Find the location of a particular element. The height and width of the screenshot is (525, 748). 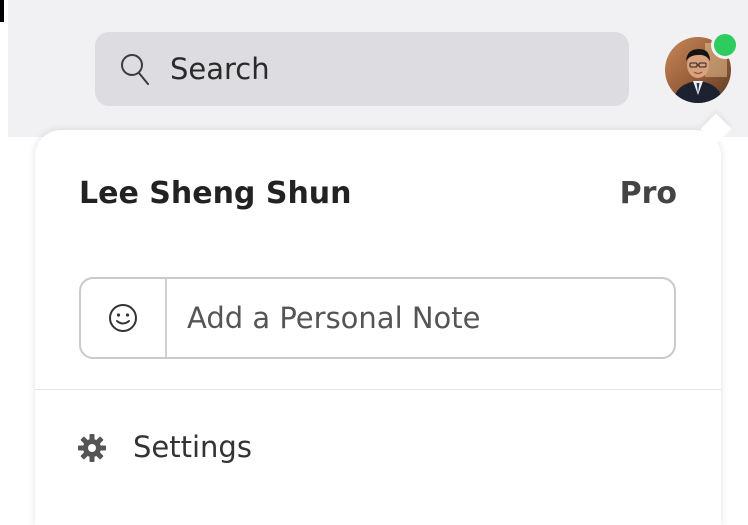

note-icon-box is located at coordinates (124, 318).